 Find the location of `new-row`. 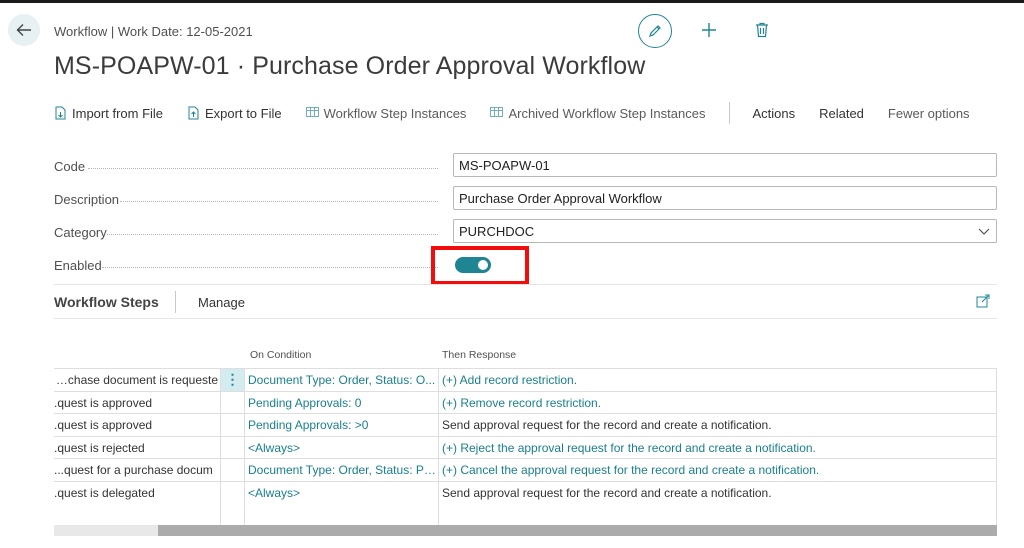

new-row is located at coordinates (525, 514).